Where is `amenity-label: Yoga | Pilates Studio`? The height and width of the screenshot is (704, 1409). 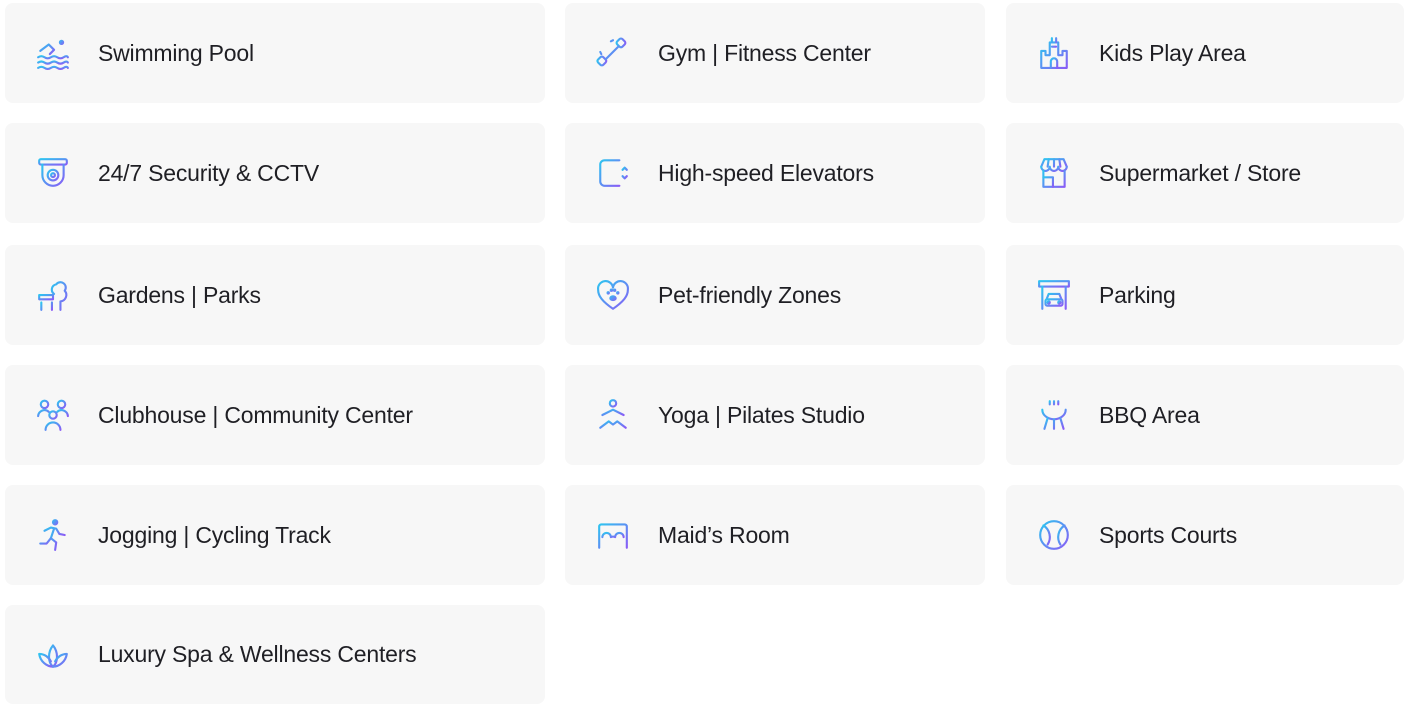 amenity-label: Yoga | Pilates Studio is located at coordinates (761, 414).